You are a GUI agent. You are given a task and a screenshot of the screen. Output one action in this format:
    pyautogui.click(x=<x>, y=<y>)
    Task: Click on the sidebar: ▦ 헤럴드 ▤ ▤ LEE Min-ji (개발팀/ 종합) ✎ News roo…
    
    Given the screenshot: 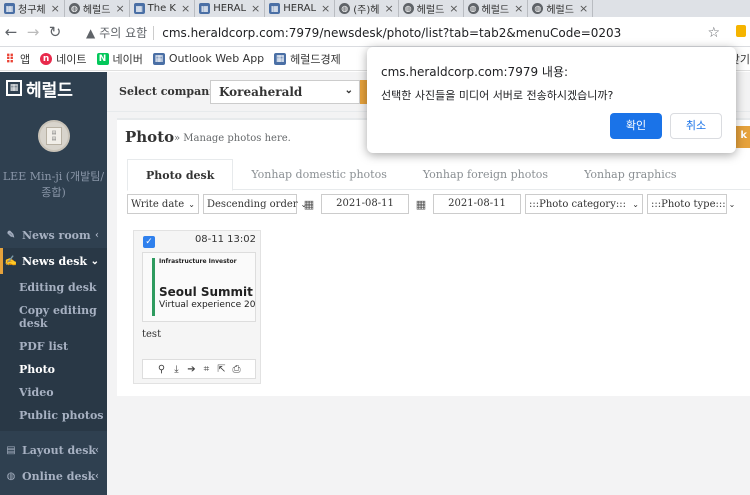 What is the action you would take?
    pyautogui.click(x=53, y=283)
    